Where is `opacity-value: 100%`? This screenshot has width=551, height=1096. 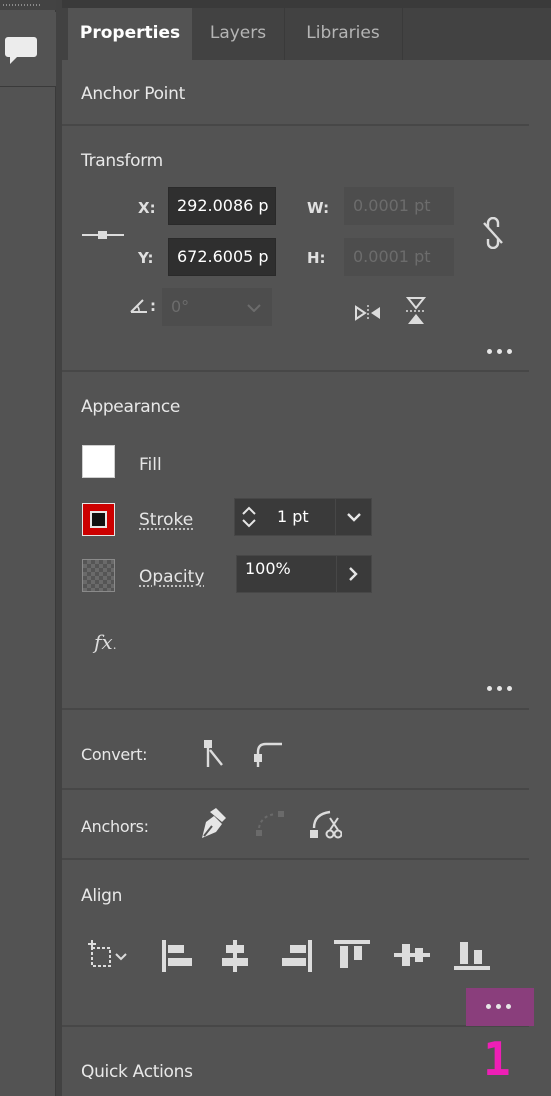 opacity-value: 100% is located at coordinates (268, 568).